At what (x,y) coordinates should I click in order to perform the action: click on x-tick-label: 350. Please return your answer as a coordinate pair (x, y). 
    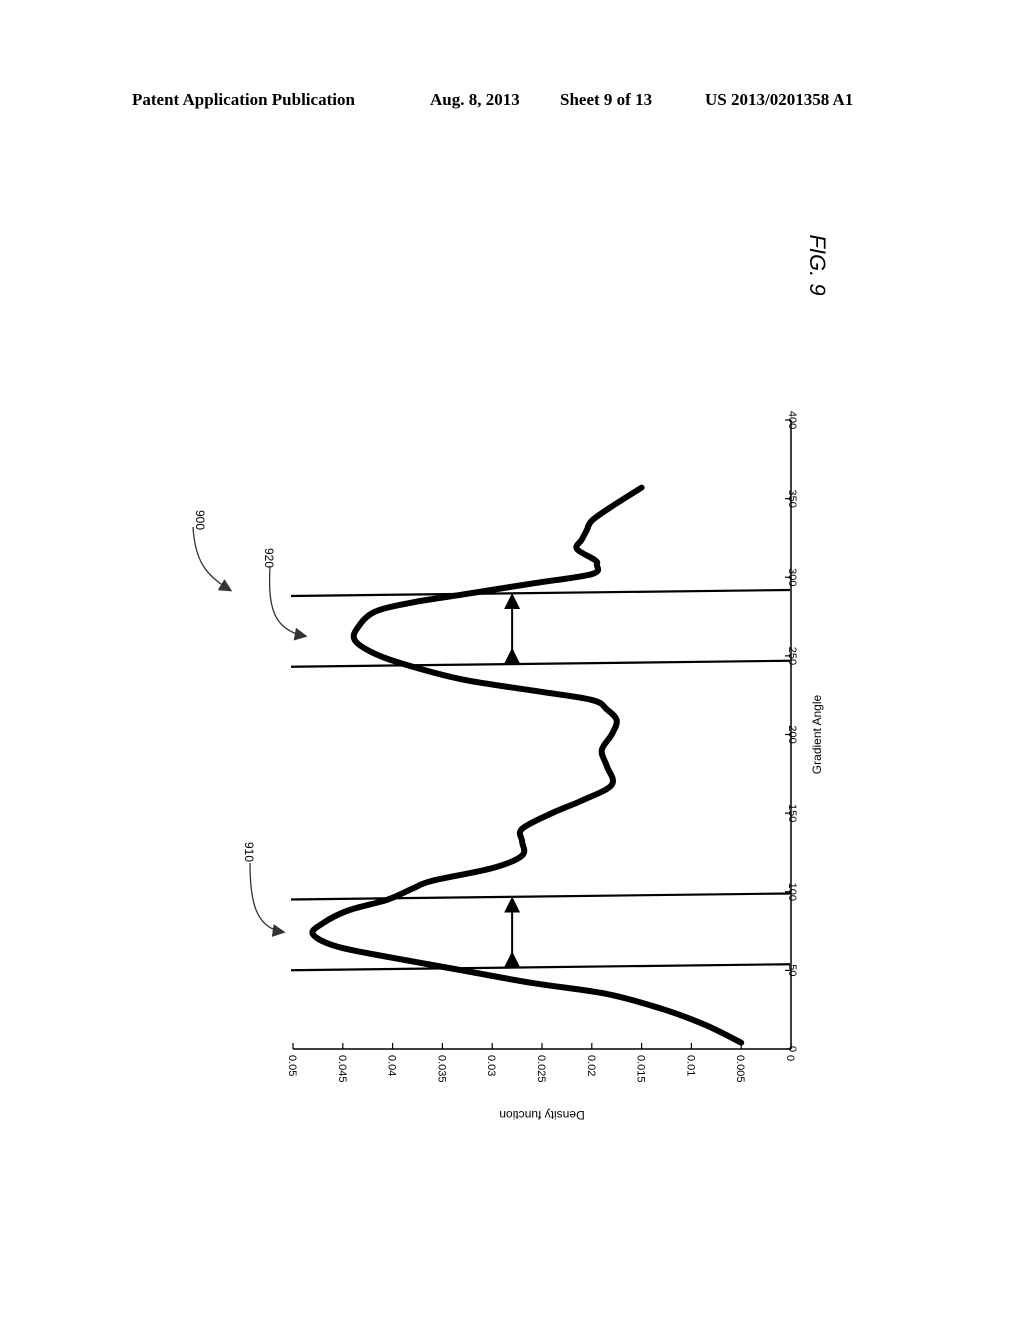
    Looking at the image, I should click on (792, 498).